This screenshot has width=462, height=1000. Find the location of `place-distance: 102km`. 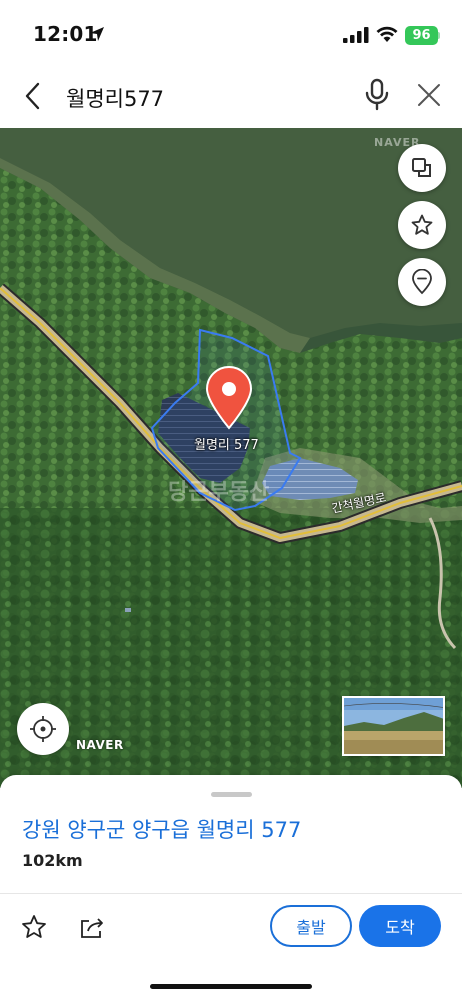

place-distance: 102km is located at coordinates (52, 860).